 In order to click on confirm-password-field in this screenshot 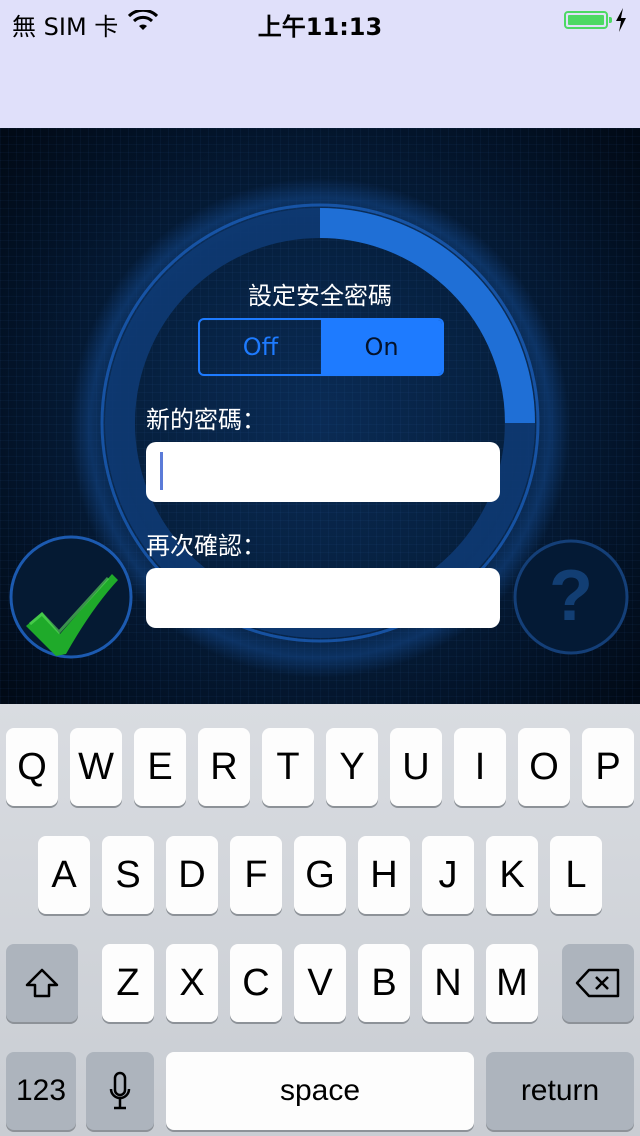, I will do `click(323, 598)`.